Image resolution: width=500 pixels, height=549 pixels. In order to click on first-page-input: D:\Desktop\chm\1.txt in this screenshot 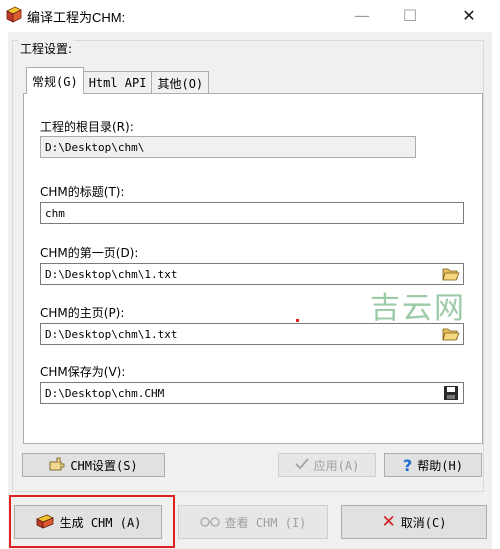, I will do `click(252, 274)`.